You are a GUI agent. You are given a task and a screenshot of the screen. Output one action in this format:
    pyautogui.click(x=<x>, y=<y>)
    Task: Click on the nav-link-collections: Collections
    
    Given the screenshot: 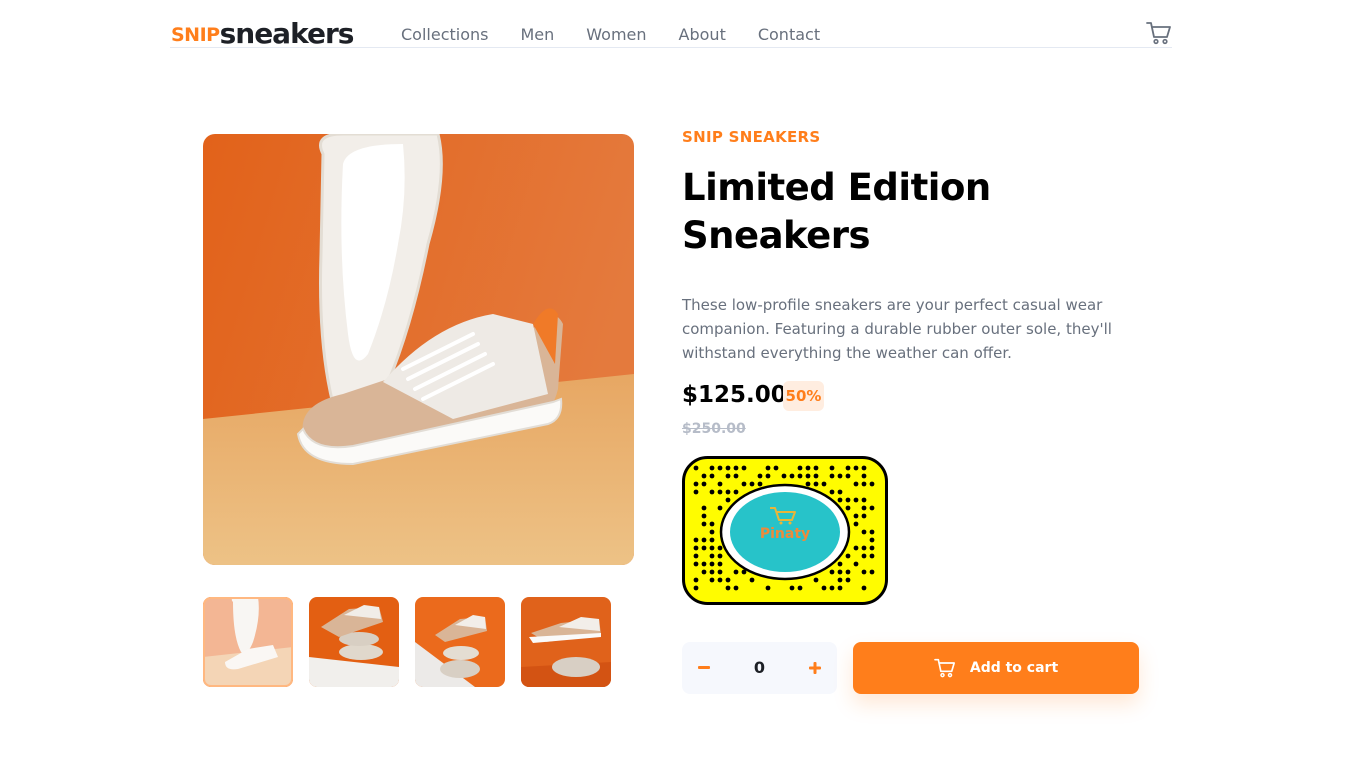 What is the action you would take?
    pyautogui.click(x=444, y=35)
    